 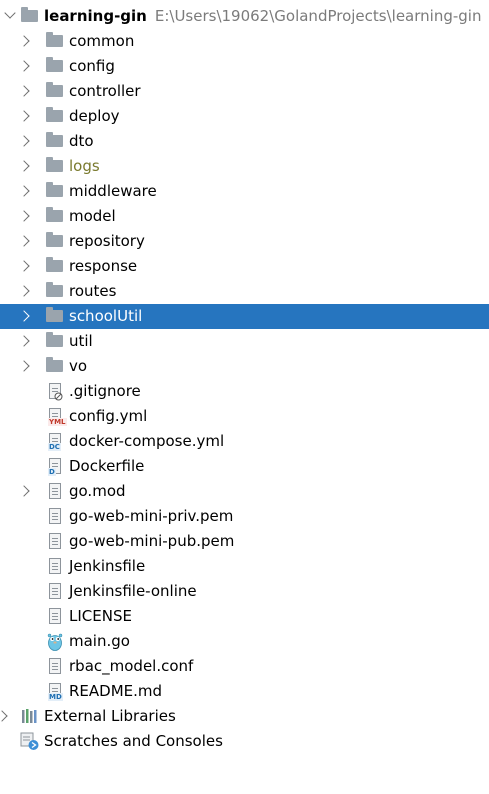 I want to click on folder-label: logs, so click(x=84, y=166).